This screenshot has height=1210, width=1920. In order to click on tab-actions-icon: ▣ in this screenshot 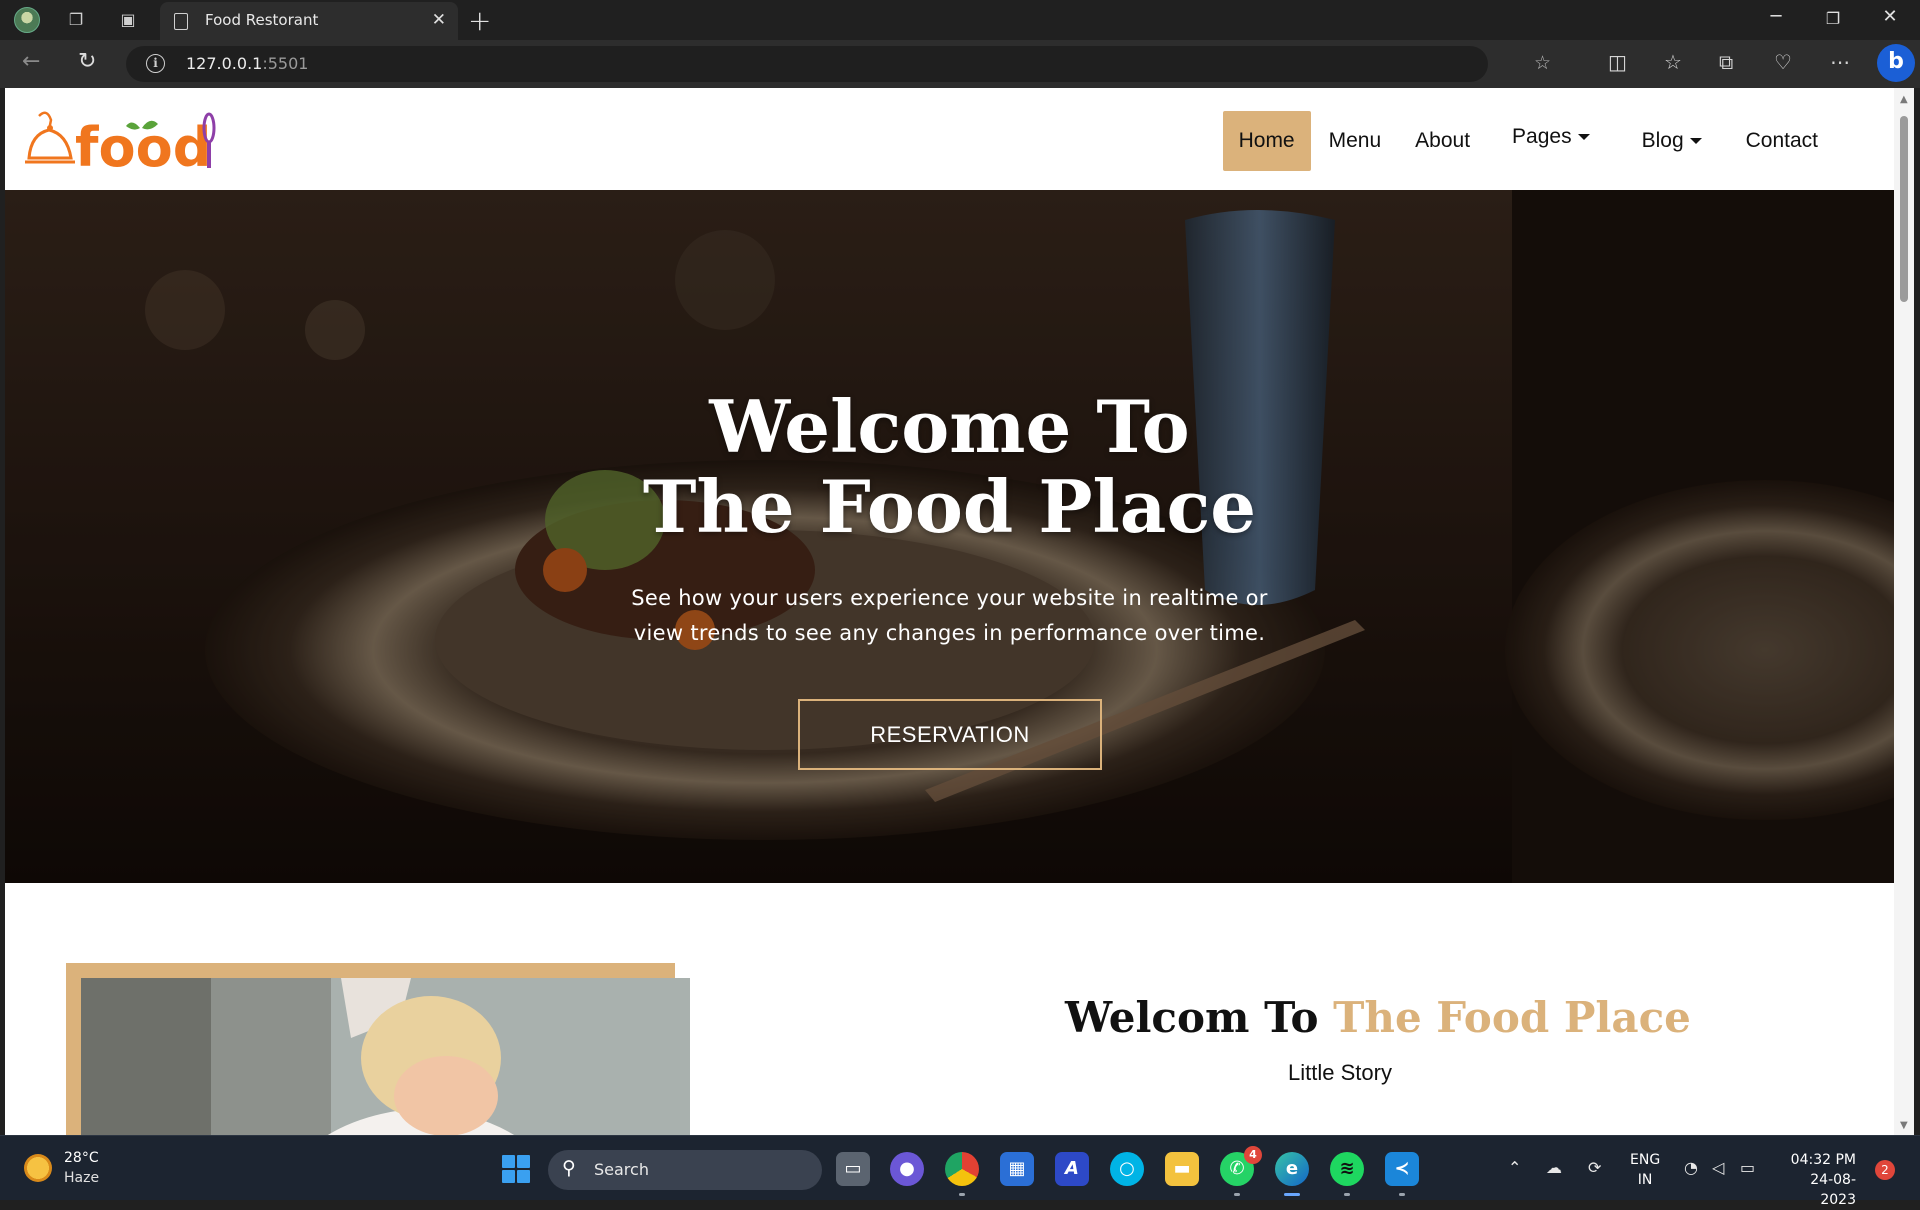, I will do `click(128, 20)`.